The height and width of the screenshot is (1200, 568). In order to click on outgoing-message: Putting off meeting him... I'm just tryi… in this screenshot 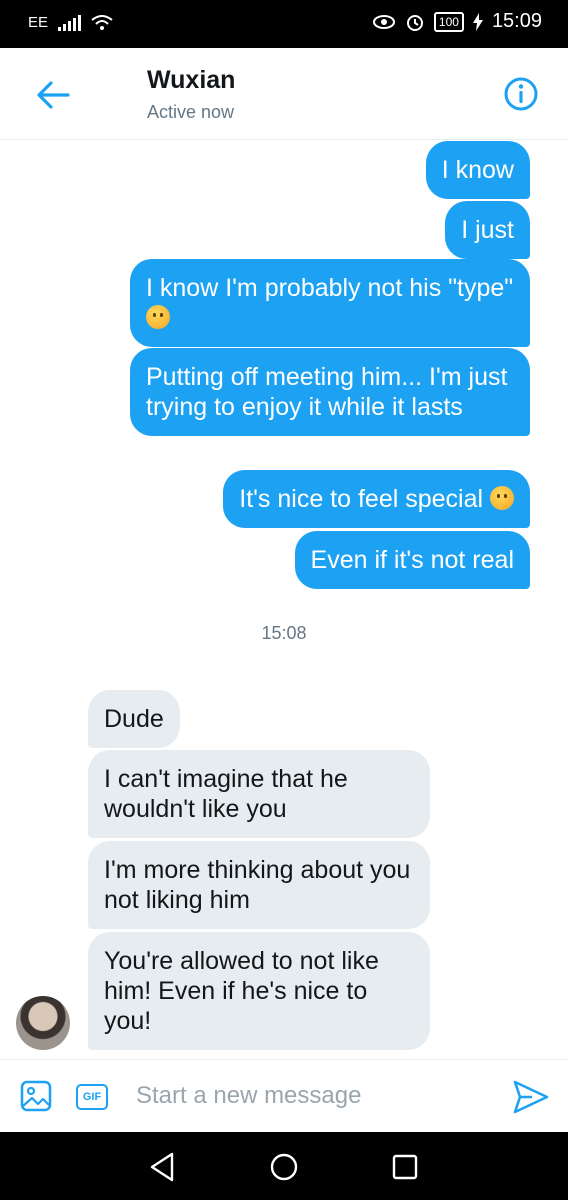, I will do `click(330, 392)`.